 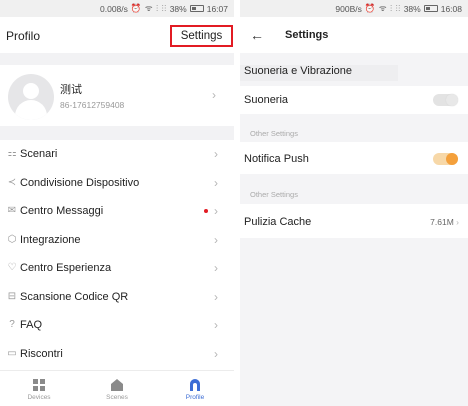 What do you see at coordinates (354, 35) in the screenshot?
I see `settings-header: ← Settings` at bounding box center [354, 35].